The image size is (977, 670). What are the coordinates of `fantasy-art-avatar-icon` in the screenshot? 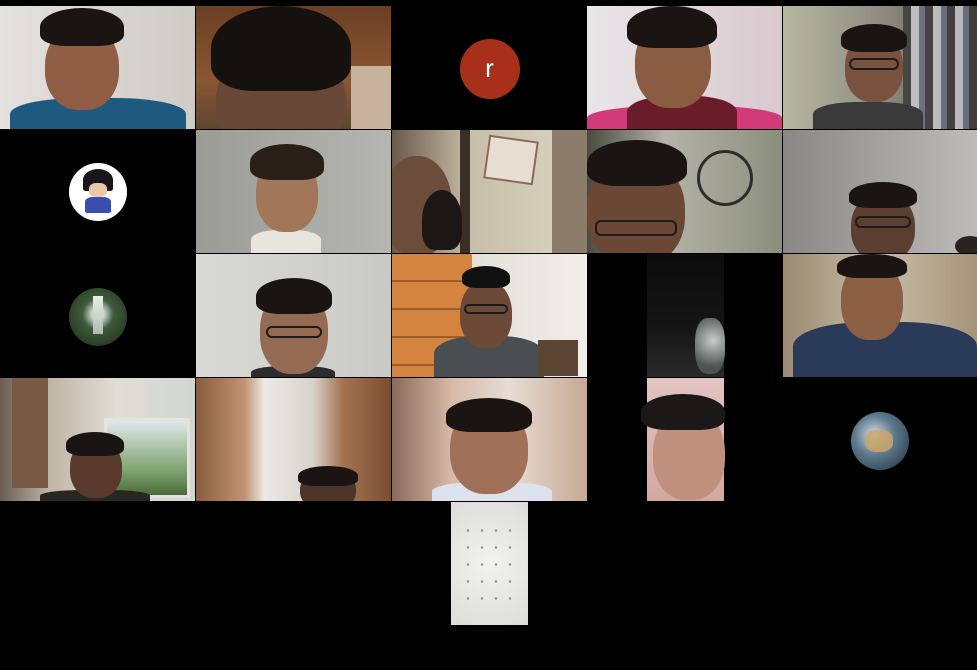 It's located at (880, 440).